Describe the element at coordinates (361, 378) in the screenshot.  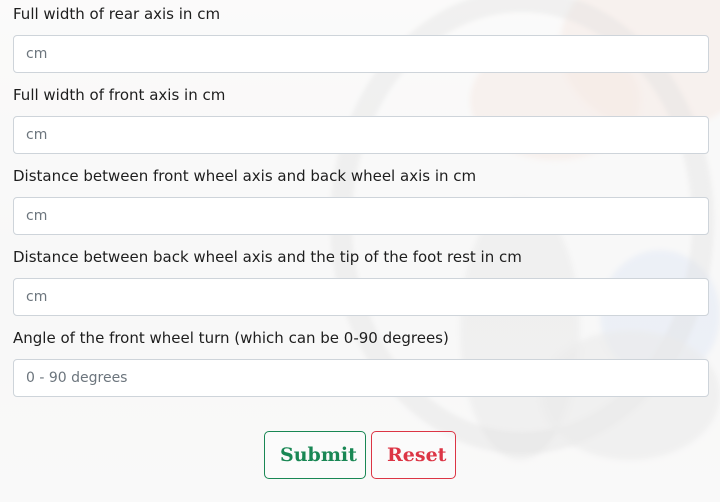
I see `front-wheel-angle-input` at that location.